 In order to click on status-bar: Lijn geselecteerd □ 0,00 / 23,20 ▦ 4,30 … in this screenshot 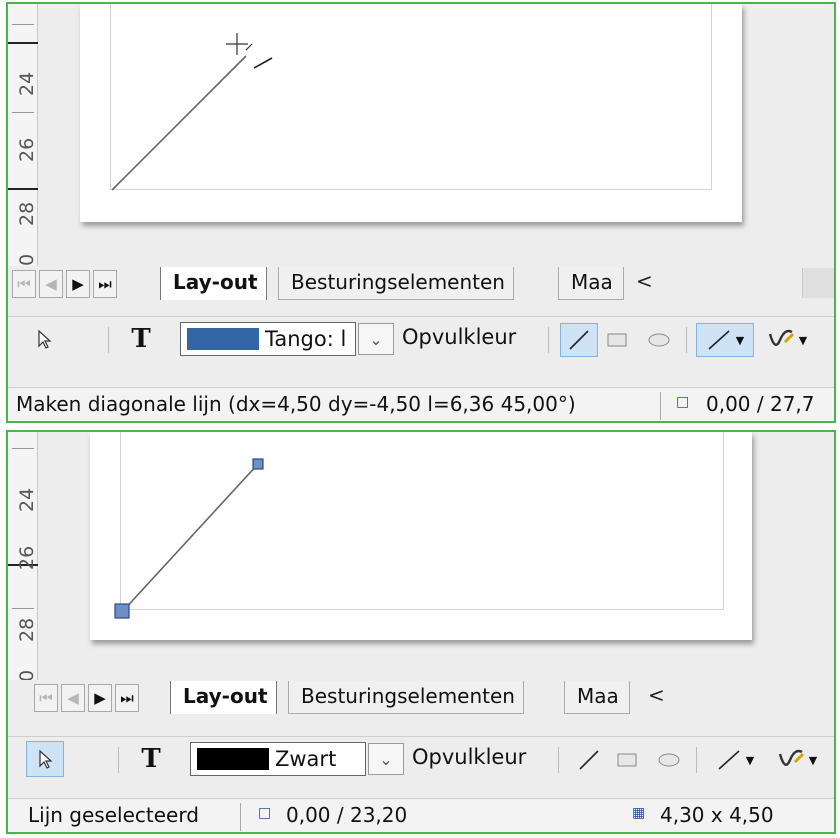, I will do `click(421, 815)`.